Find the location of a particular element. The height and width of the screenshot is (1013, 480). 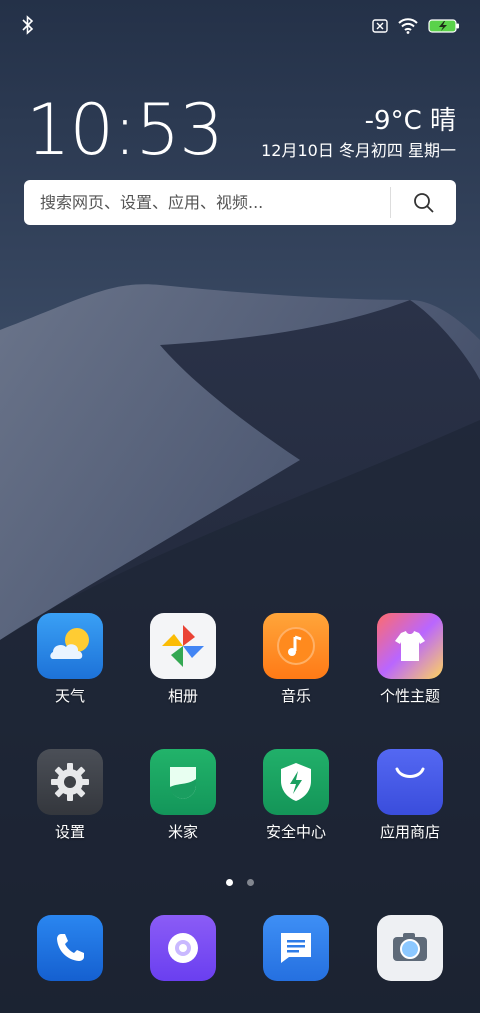

mihome-icon is located at coordinates (183, 782).